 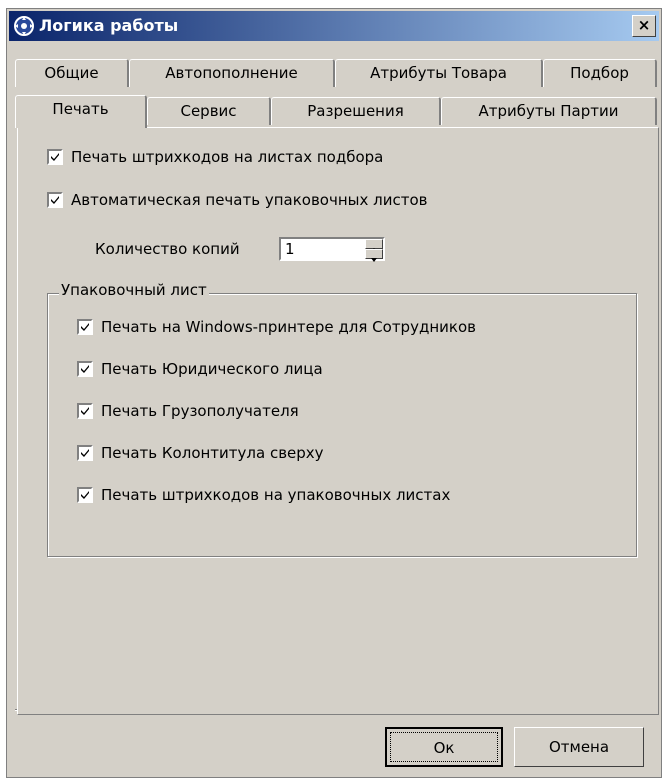 I want to click on tab-product-attributes: Атрибуты Товара, so click(x=439, y=73).